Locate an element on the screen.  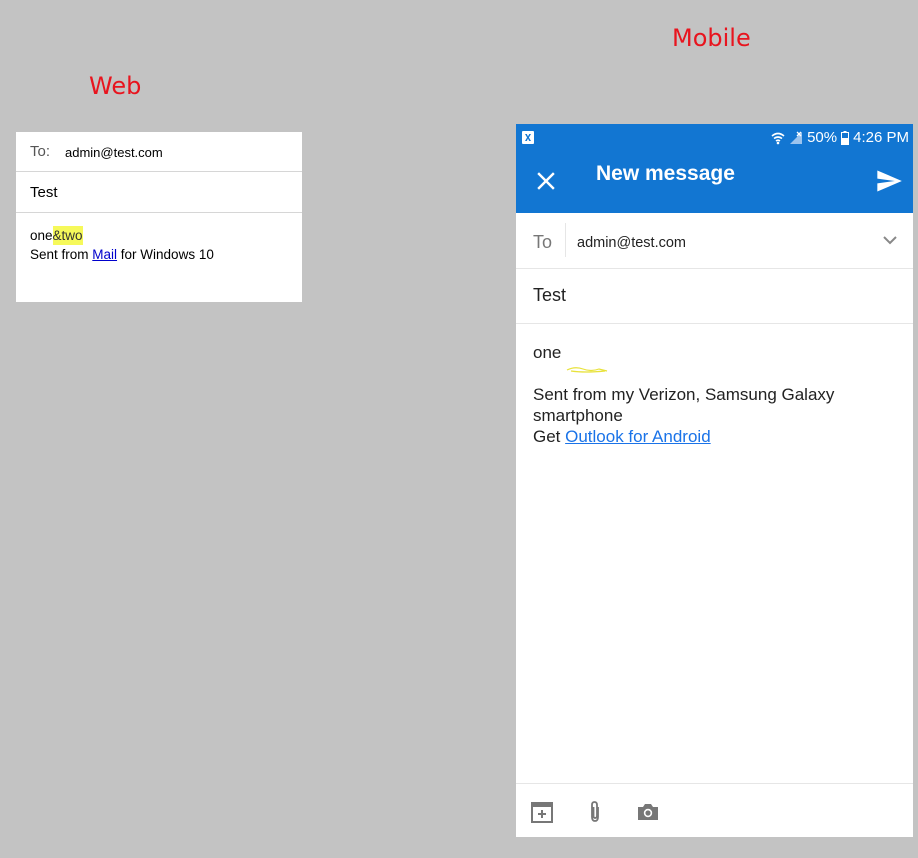
to-divider is located at coordinates (565, 240).